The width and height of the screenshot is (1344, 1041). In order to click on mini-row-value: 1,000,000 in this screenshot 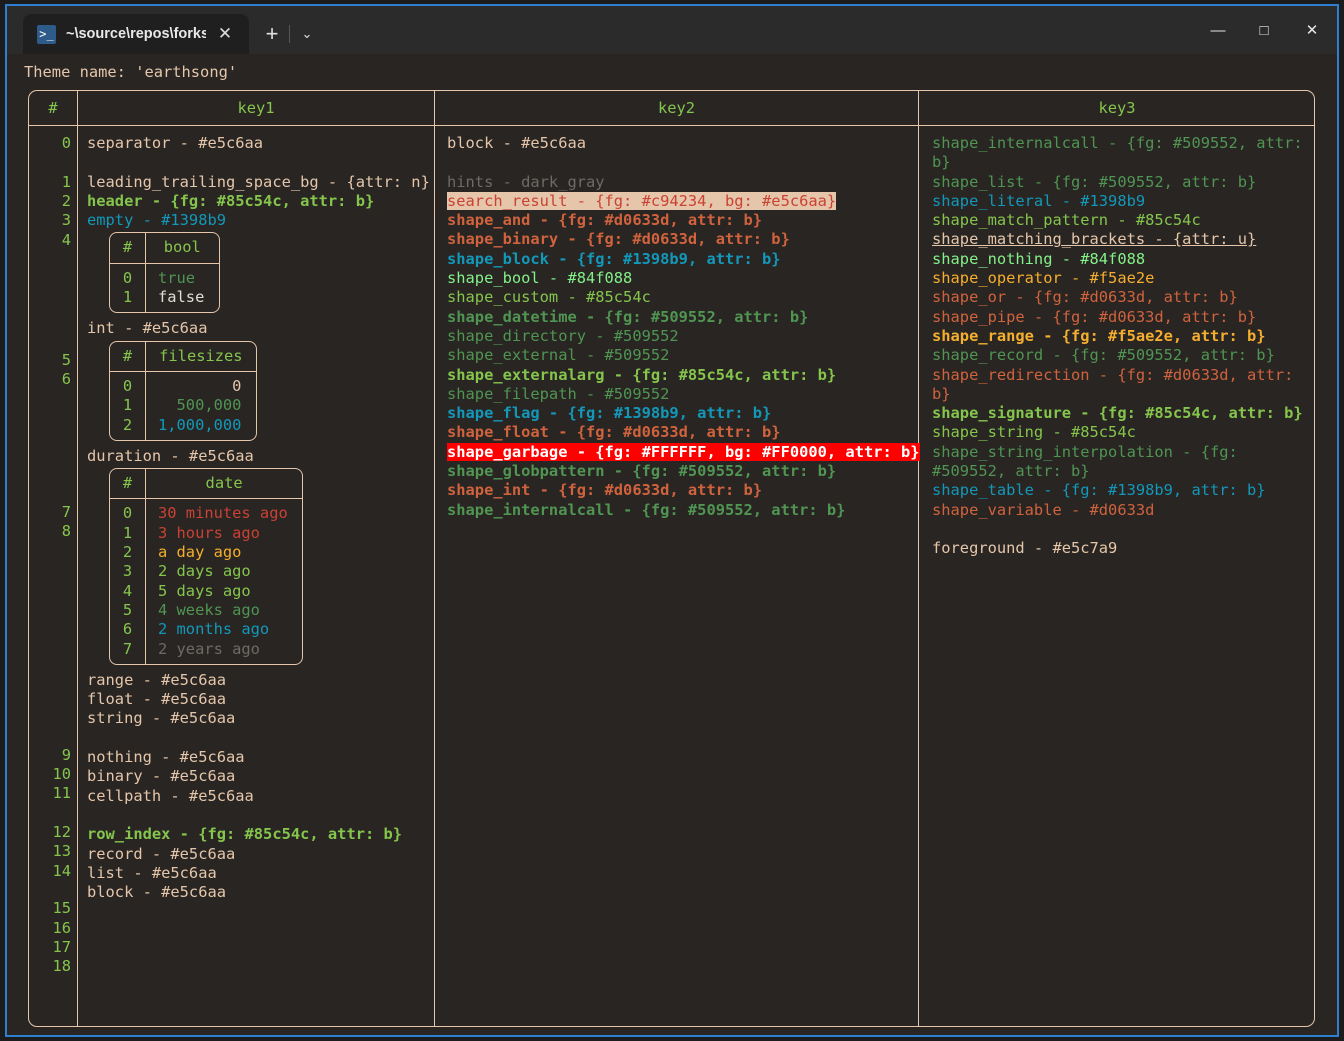, I will do `click(200, 424)`.